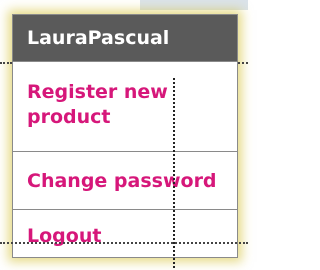 The width and height of the screenshot is (320, 270). What do you see at coordinates (124, 243) in the screenshot?
I see `guide-line-bottom` at bounding box center [124, 243].